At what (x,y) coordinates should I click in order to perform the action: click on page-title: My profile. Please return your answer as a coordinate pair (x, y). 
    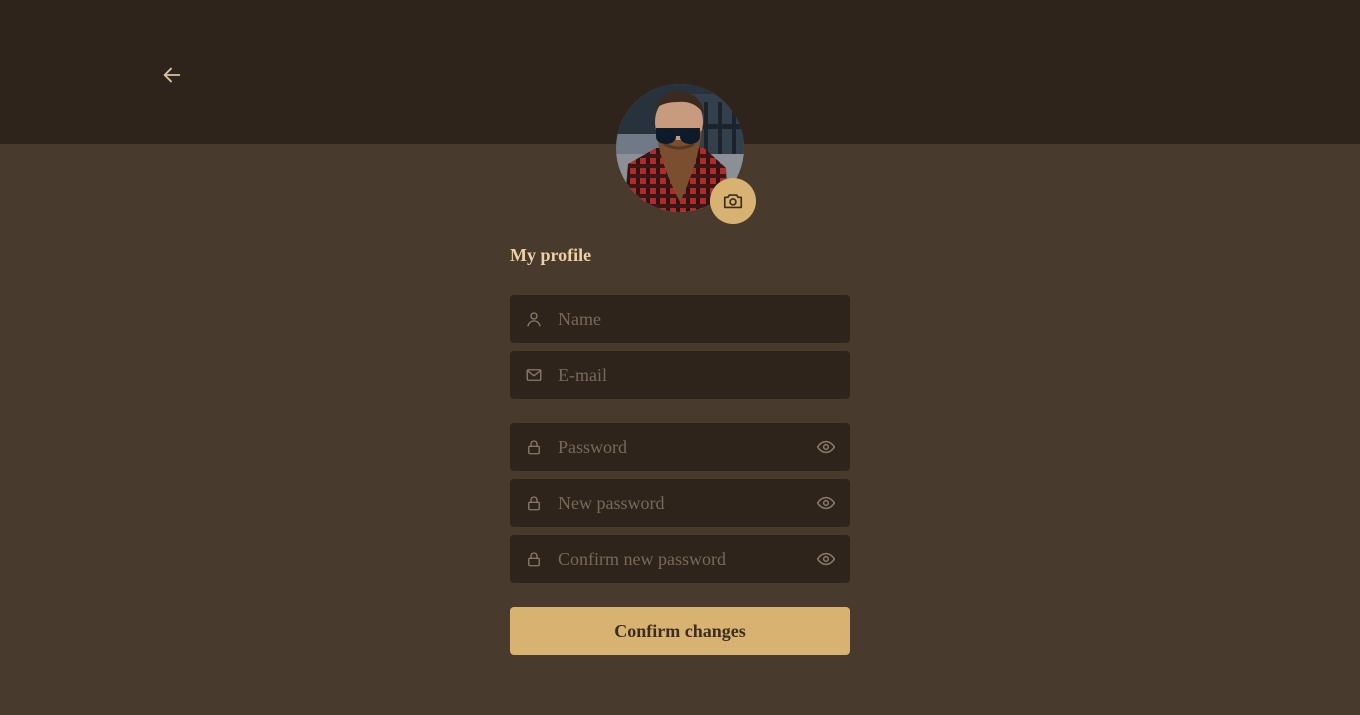
    Looking at the image, I should click on (551, 255).